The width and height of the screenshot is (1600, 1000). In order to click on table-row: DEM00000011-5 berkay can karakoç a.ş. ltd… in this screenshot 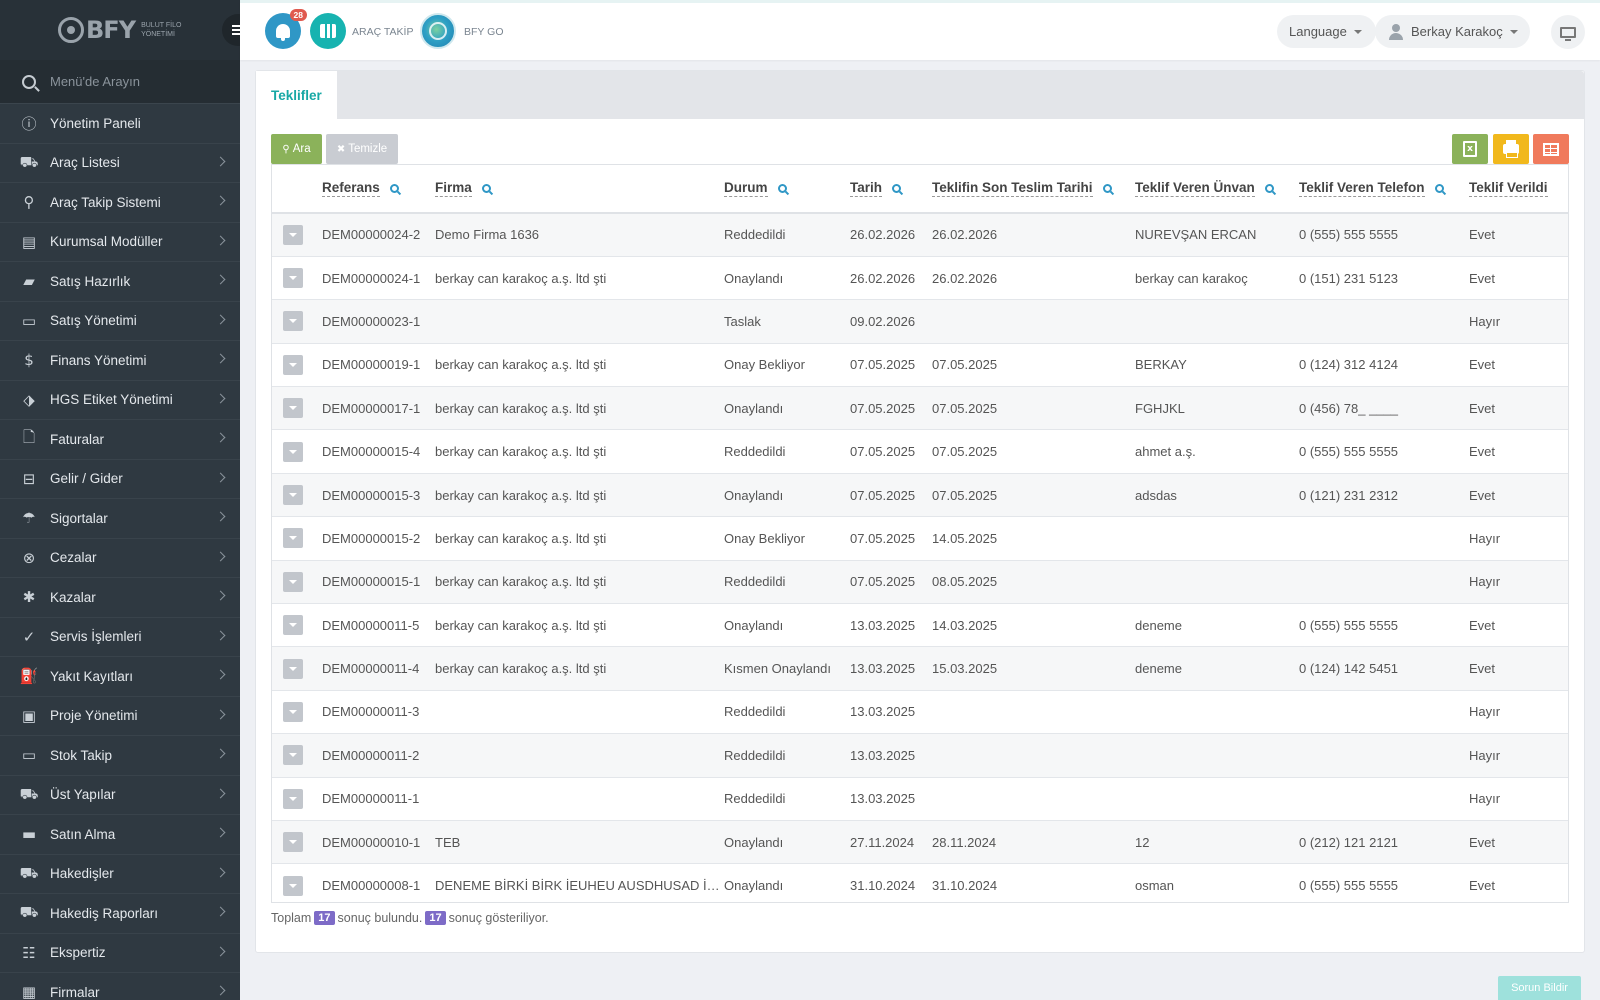, I will do `click(920, 625)`.